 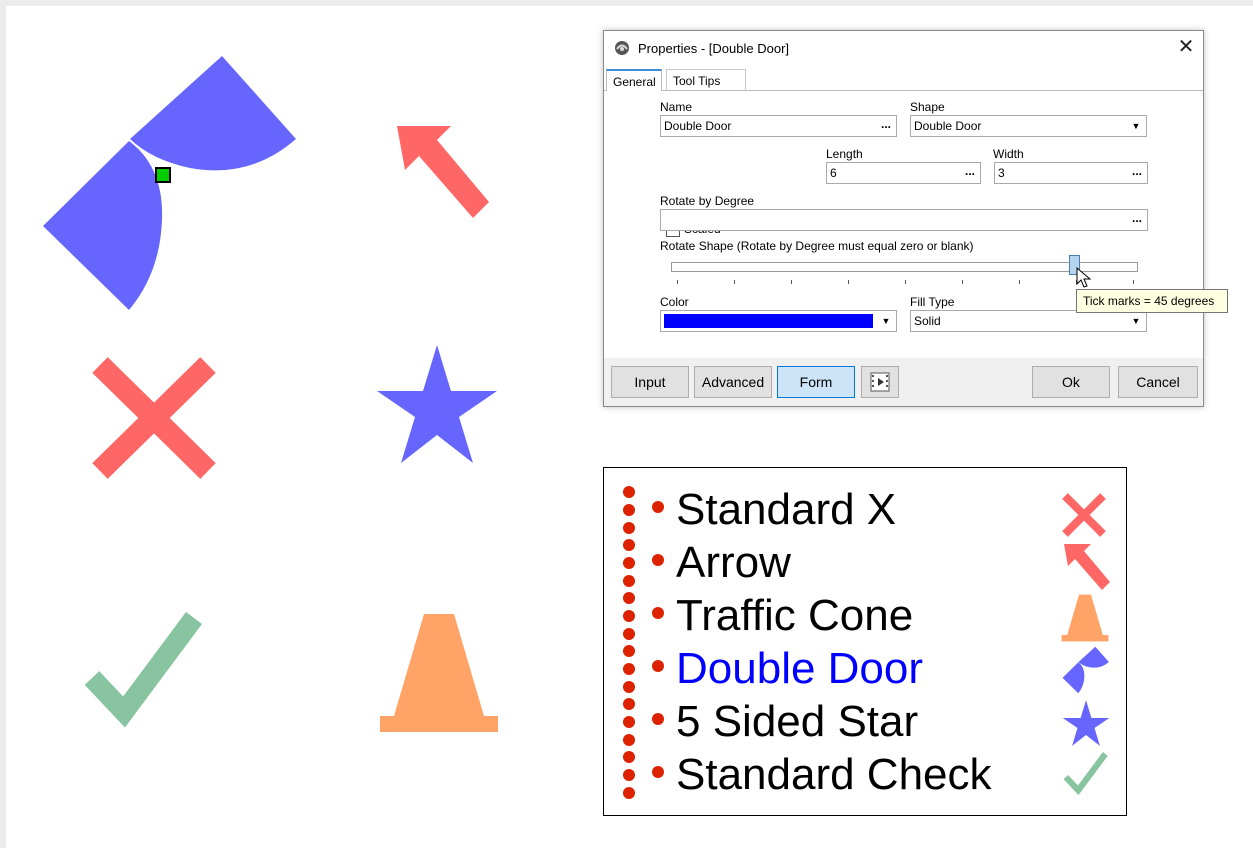 I want to click on star-shape, so click(x=437, y=404).